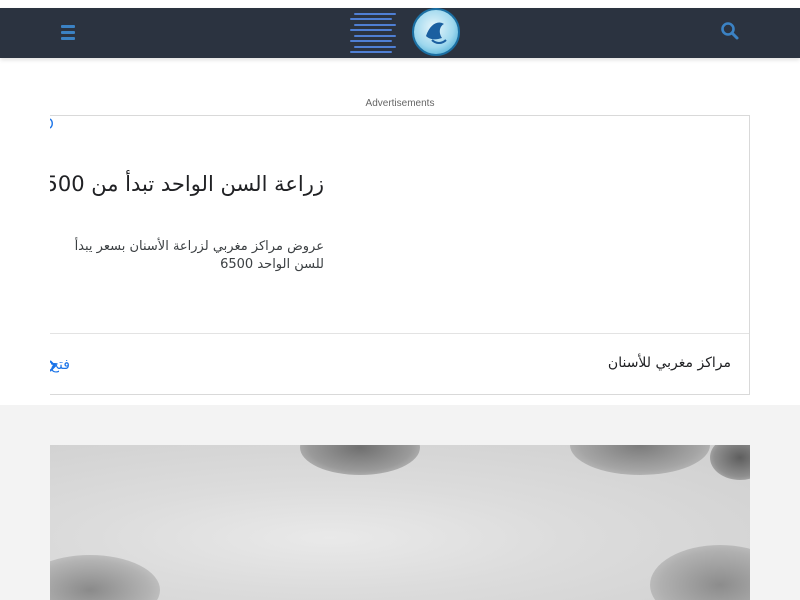 This screenshot has height=600, width=800. What do you see at coordinates (408, 33) in the screenshot?
I see `site-logo` at bounding box center [408, 33].